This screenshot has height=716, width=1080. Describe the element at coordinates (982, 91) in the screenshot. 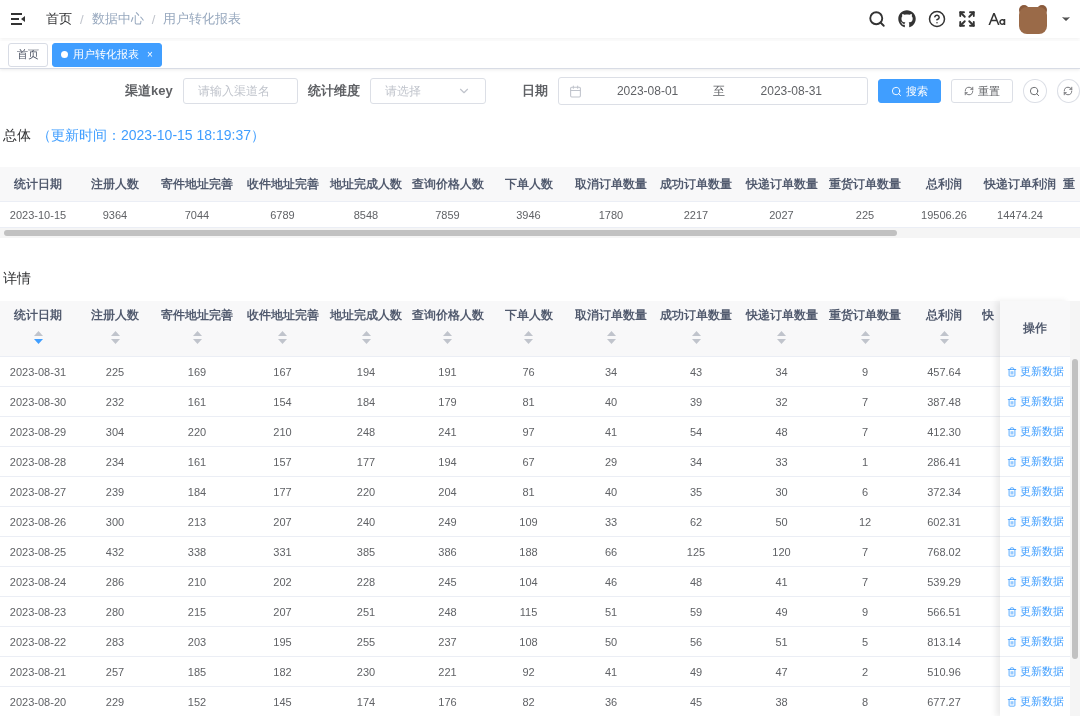

I see `reset-button: 重置` at that location.